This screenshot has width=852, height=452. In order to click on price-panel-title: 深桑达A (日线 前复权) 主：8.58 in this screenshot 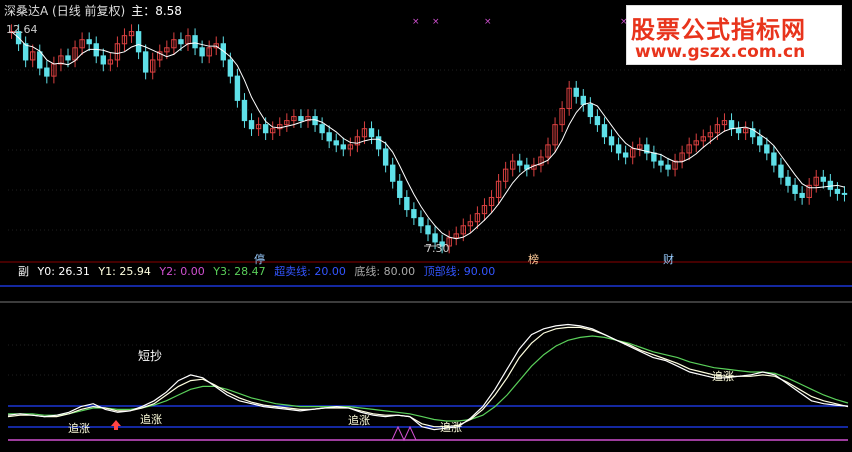, I will do `click(93, 11)`.